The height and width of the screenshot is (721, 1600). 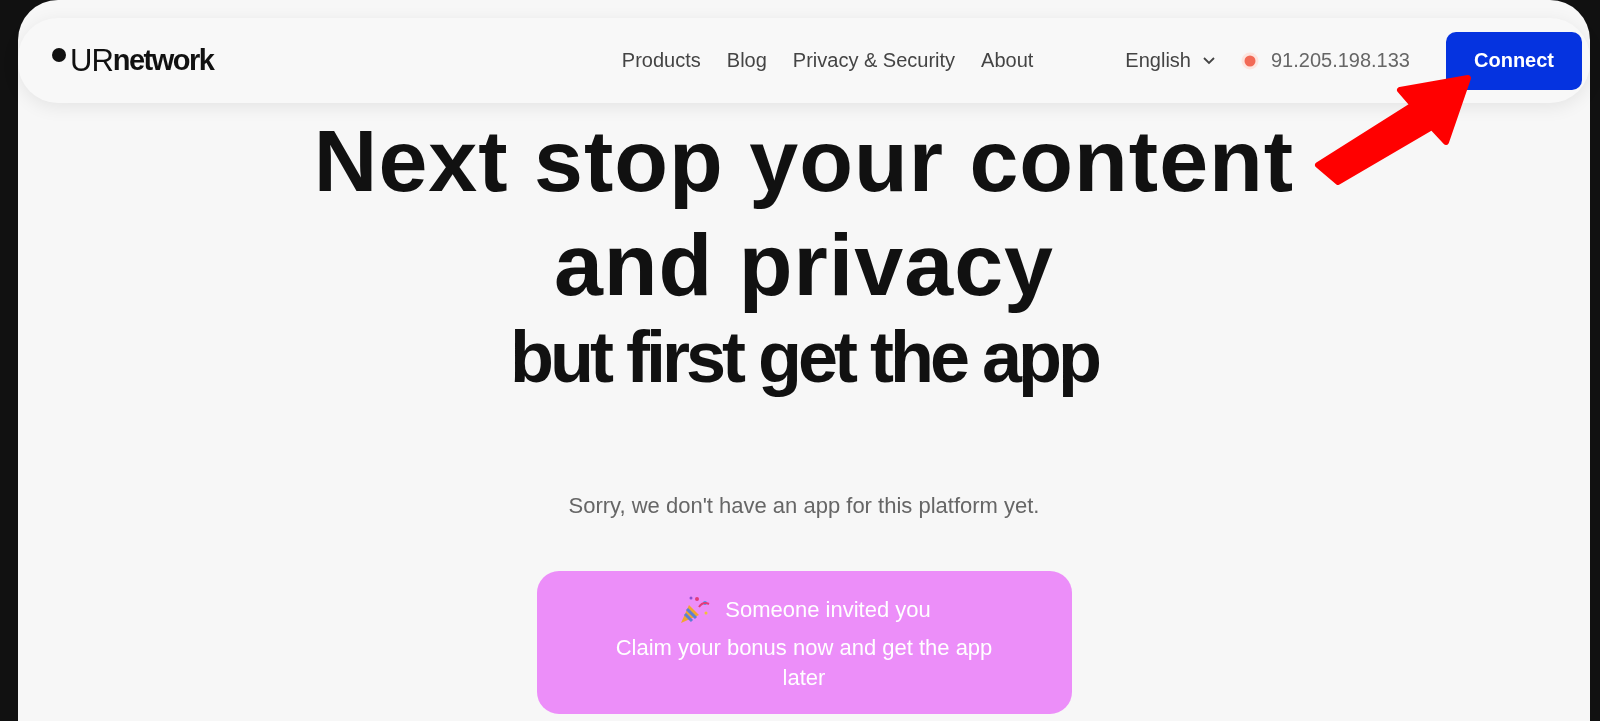 What do you see at coordinates (804, 265) in the screenshot?
I see `headline: and privacy` at bounding box center [804, 265].